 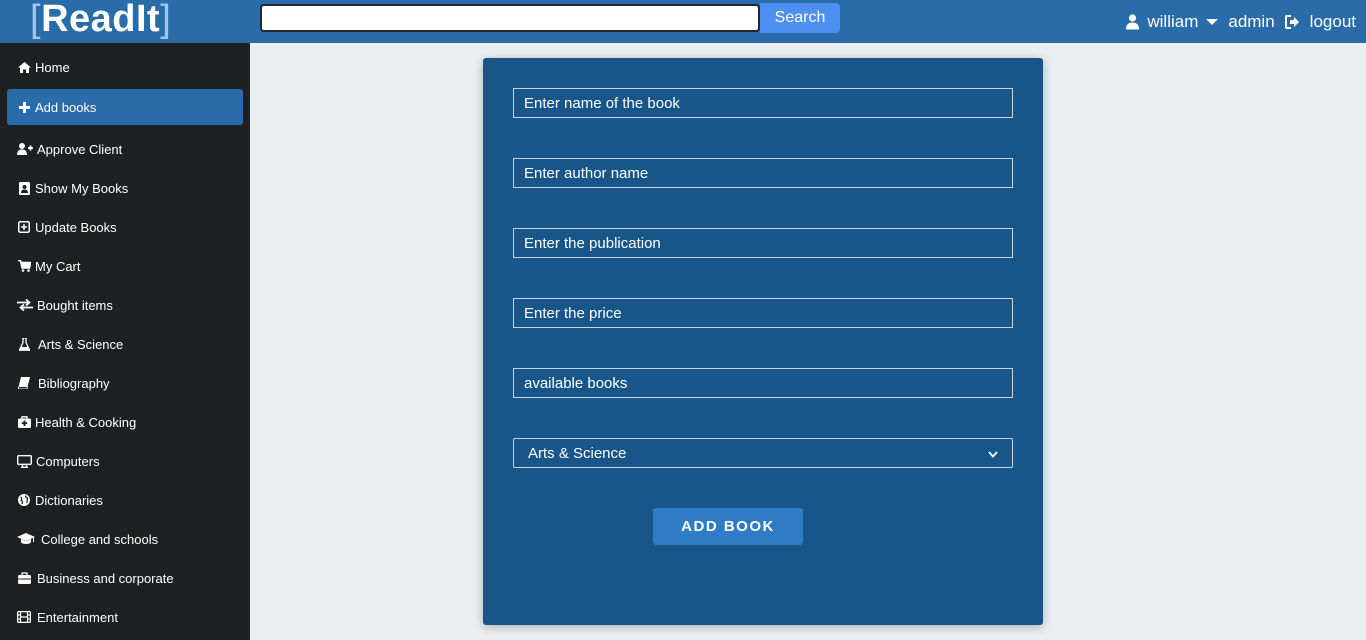 What do you see at coordinates (24, 422) in the screenshot?
I see `medkit-icon` at bounding box center [24, 422].